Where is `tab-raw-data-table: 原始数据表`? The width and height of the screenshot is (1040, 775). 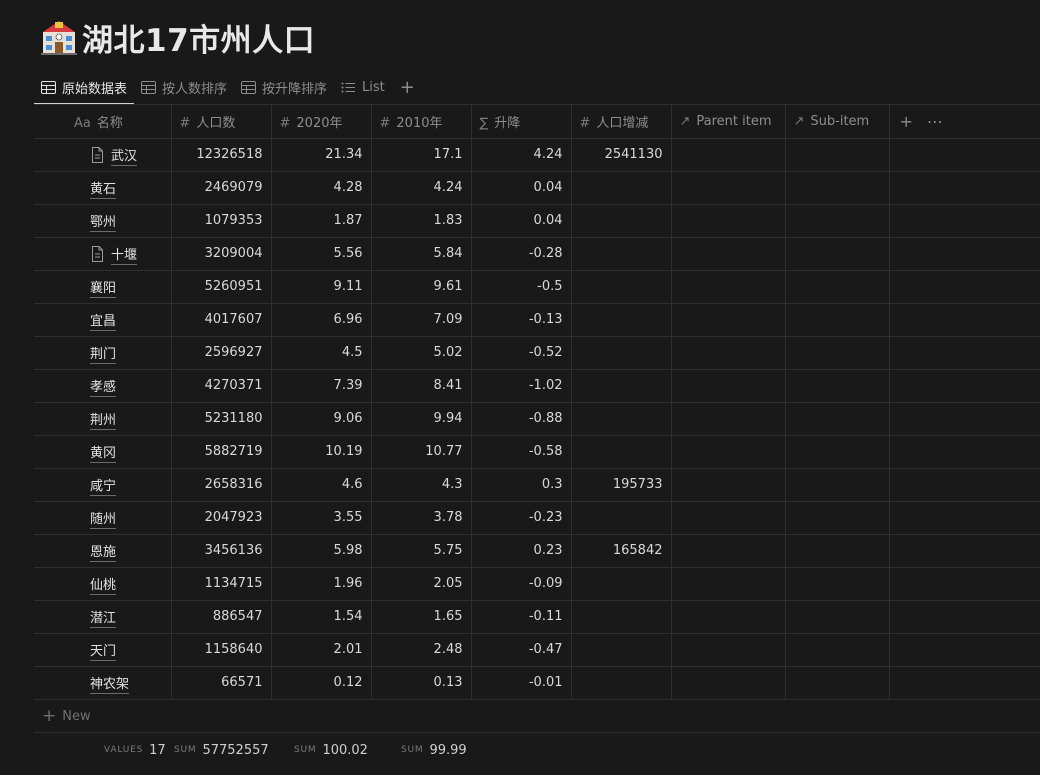 tab-raw-data-table: 原始数据表 is located at coordinates (84, 87).